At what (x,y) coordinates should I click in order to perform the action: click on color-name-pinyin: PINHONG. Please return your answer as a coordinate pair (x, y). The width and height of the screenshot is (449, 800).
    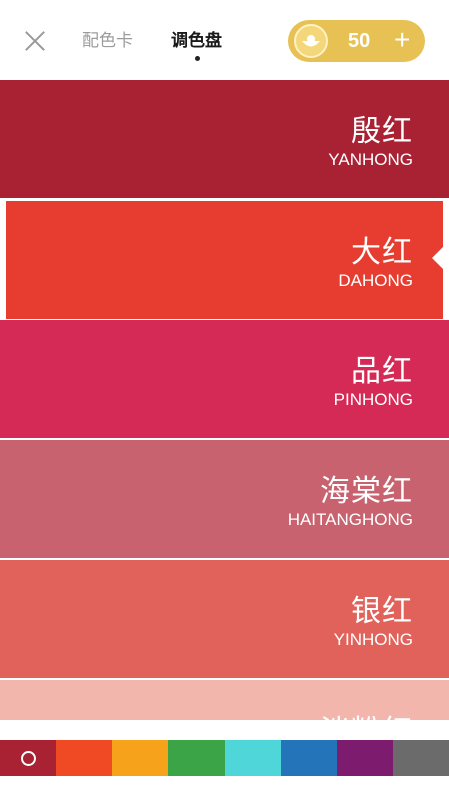
    Looking at the image, I should click on (373, 399).